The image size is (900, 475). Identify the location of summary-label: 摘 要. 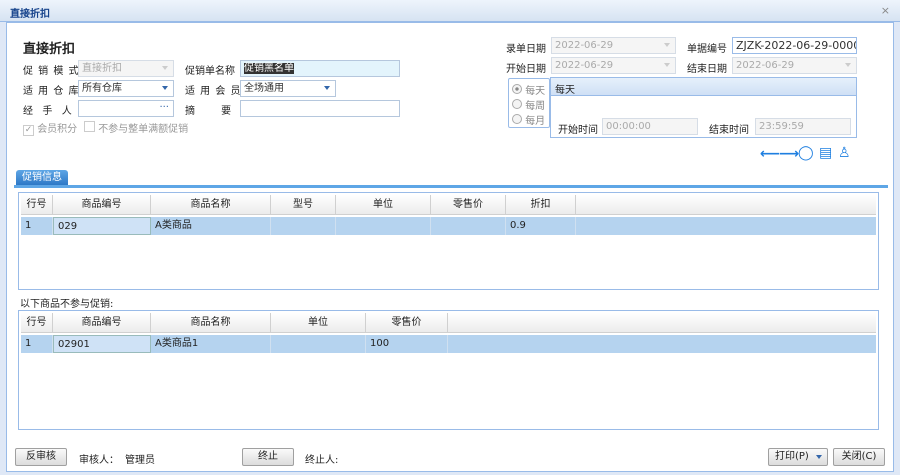
(209, 111).